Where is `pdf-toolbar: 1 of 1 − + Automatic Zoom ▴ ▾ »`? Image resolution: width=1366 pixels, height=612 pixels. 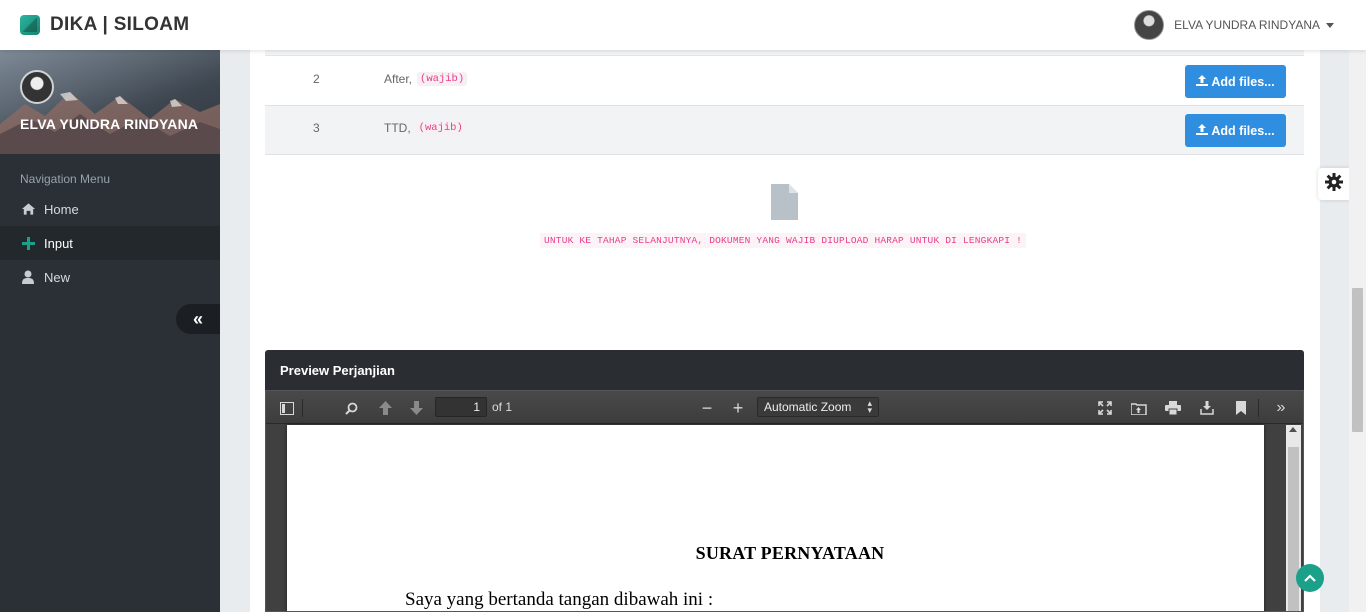 pdf-toolbar: 1 of 1 − + Automatic Zoom ▴ ▾ » is located at coordinates (784, 407).